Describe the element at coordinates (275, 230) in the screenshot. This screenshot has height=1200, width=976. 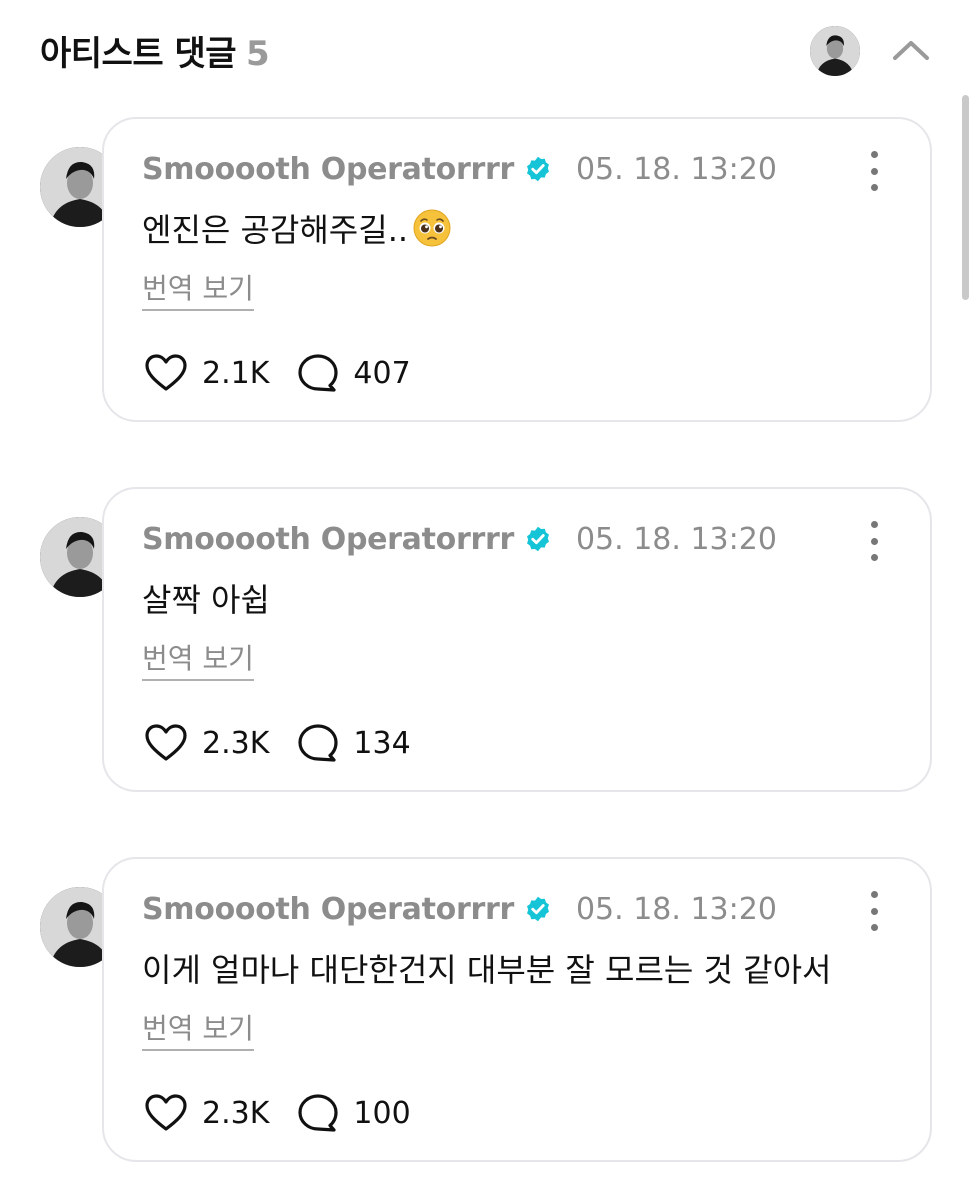
I see `comment-text: 엔진은 공감해주길..` at that location.